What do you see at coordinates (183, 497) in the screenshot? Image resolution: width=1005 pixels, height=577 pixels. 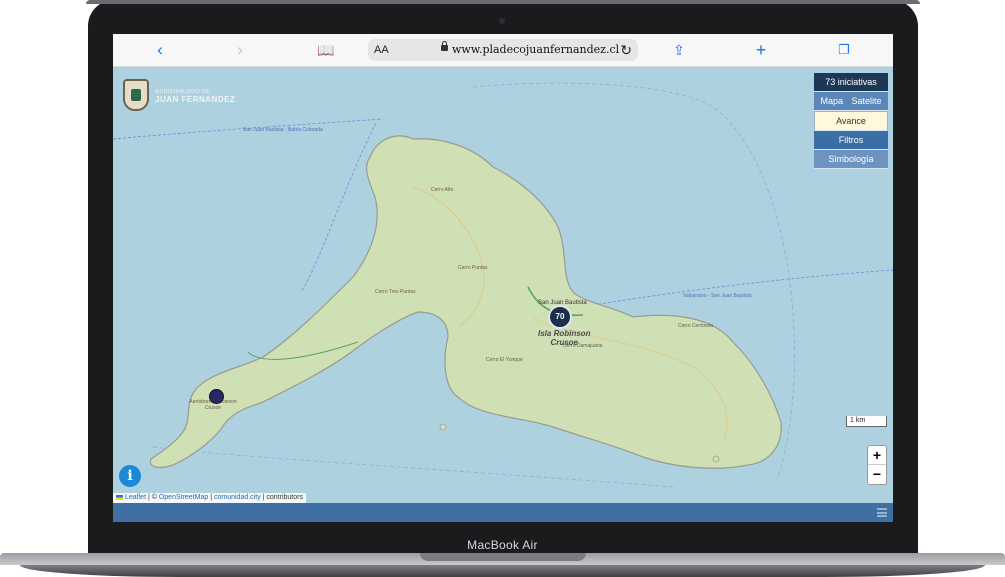 I see `osm-link: OpenStreetMap` at bounding box center [183, 497].